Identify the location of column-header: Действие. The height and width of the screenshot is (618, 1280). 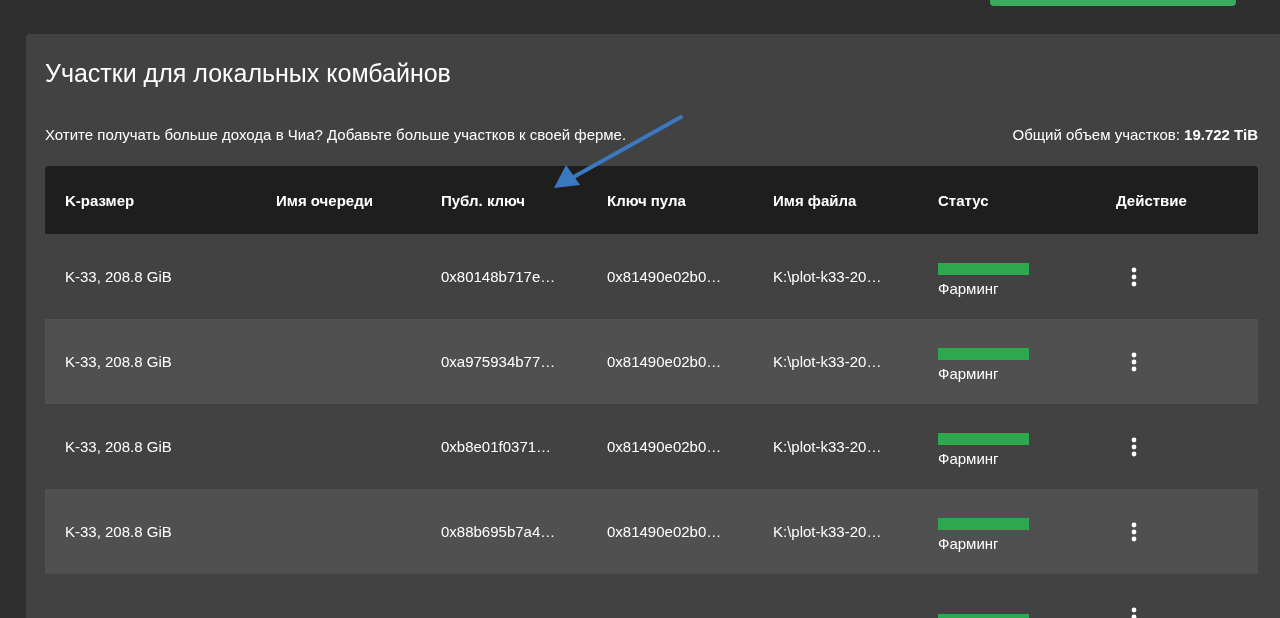
(1152, 200).